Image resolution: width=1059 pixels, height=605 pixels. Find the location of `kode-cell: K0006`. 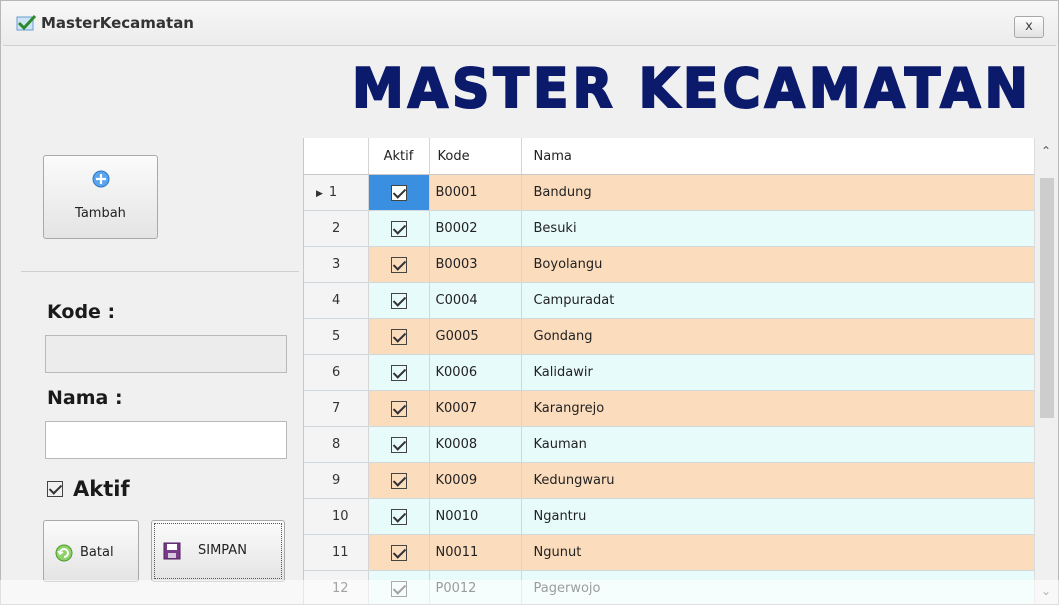

kode-cell: K0006 is located at coordinates (475, 372).